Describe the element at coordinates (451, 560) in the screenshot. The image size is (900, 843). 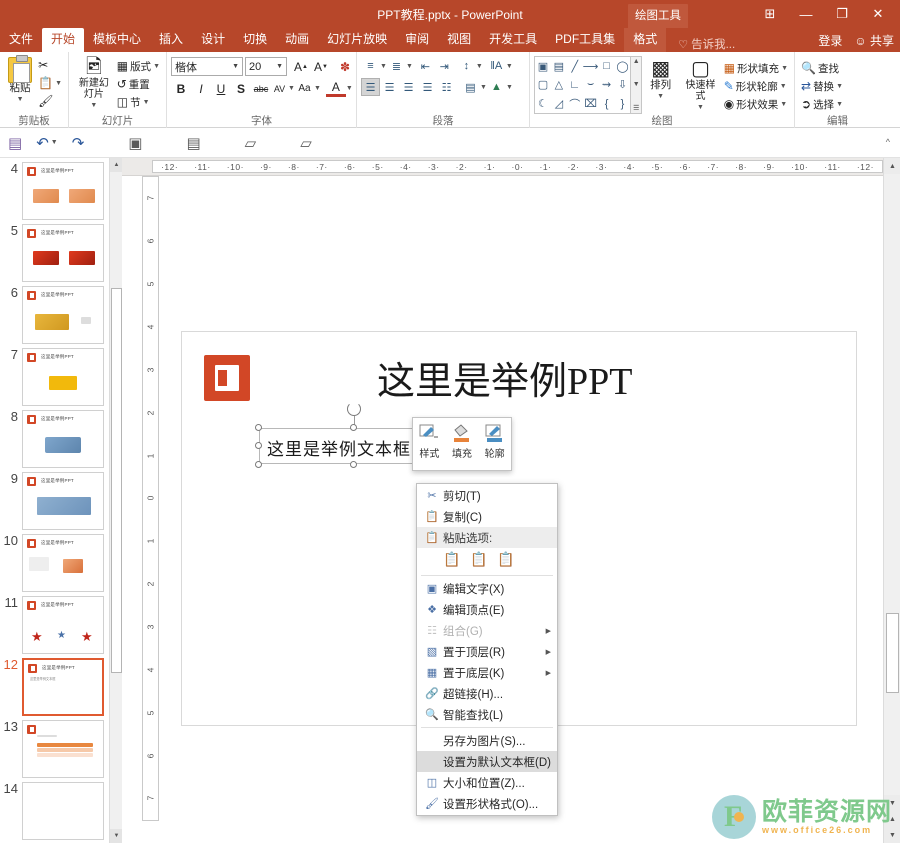
I see `paste-keep-source-icon: 📋` at that location.